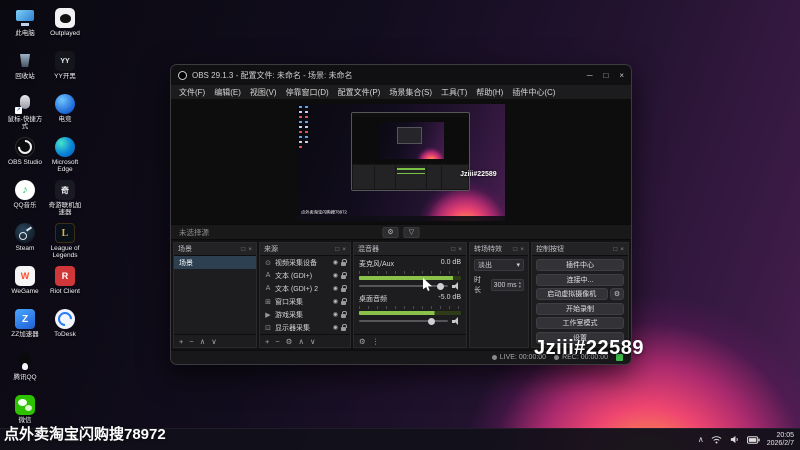 This screenshot has width=800, height=450. I want to click on scene-list-item: 场景, so click(215, 262).